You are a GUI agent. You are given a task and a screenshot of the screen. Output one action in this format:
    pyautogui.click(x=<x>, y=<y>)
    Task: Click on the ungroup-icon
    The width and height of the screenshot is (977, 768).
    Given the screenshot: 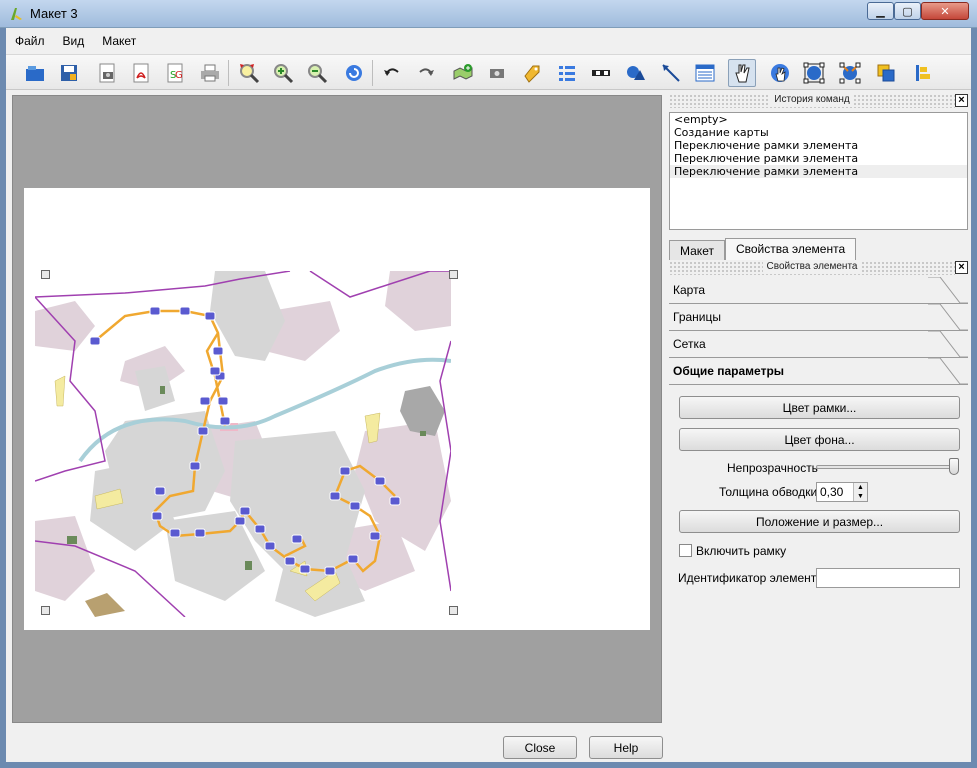 What is the action you would take?
    pyautogui.click(x=850, y=73)
    